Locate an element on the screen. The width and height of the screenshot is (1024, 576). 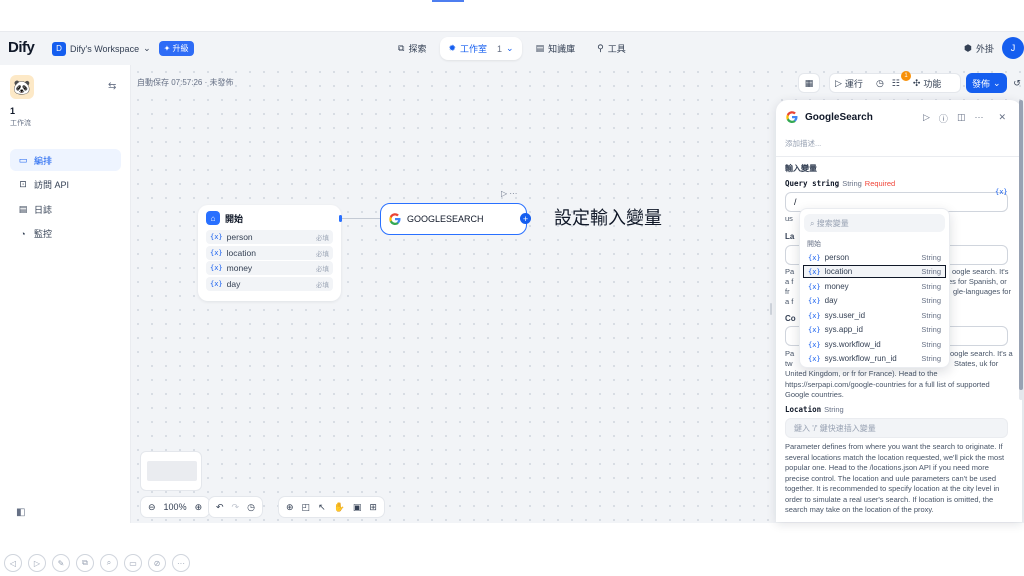
nav-tools: ⚲ 工具 is located at coordinates (611, 48).